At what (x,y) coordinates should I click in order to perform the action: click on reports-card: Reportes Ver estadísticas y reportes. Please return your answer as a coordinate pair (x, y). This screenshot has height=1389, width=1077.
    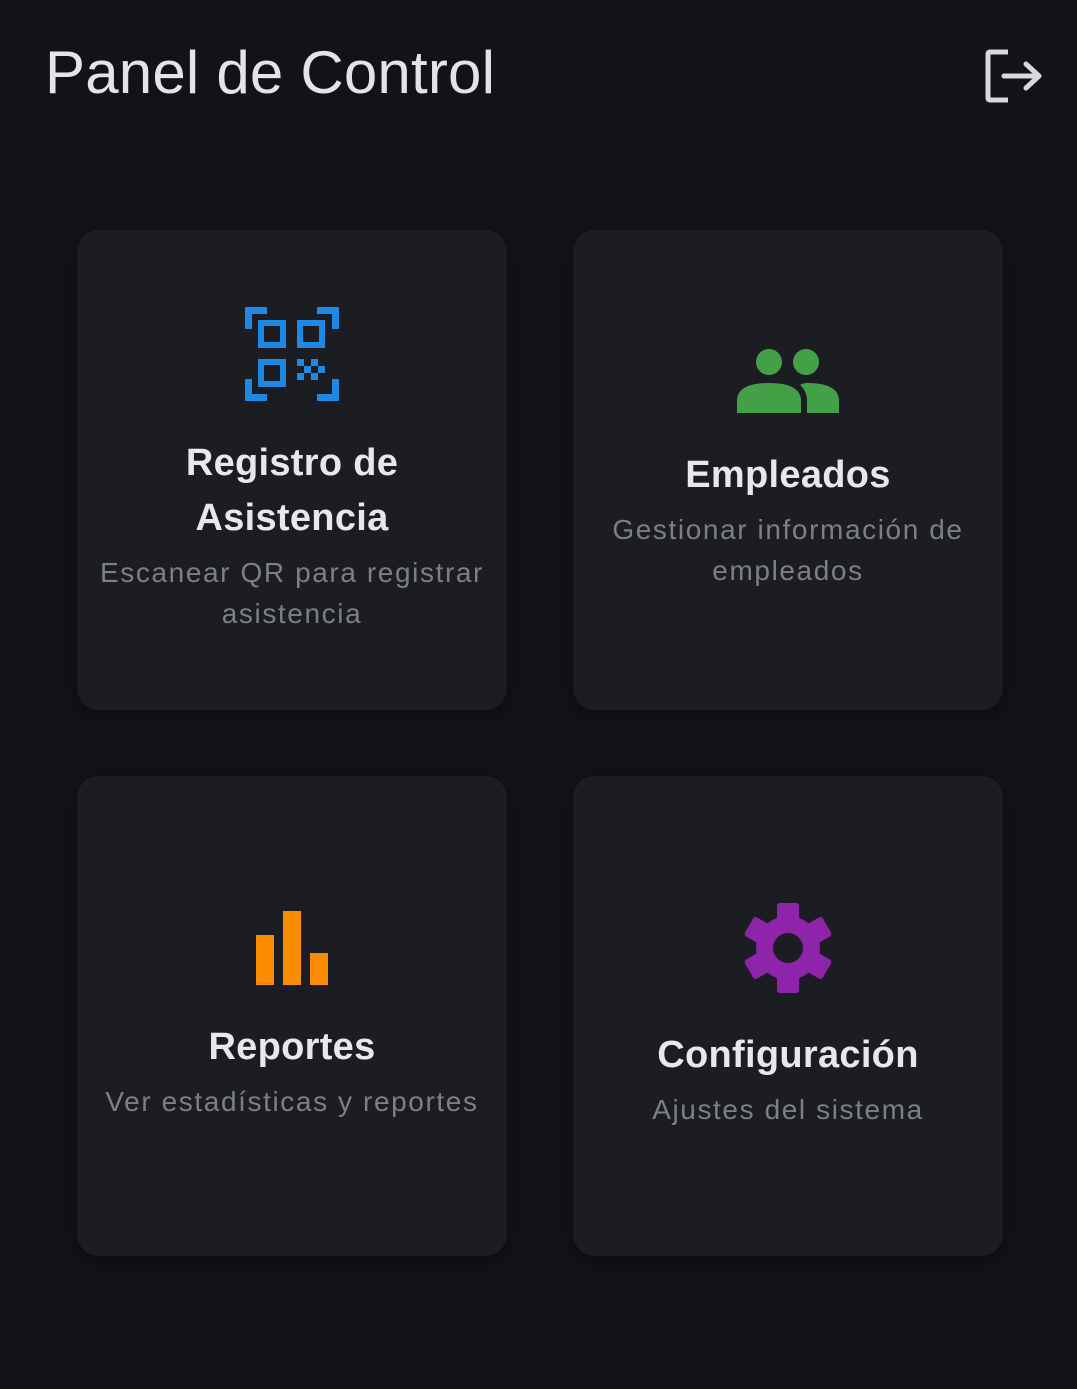
    Looking at the image, I should click on (292, 1016).